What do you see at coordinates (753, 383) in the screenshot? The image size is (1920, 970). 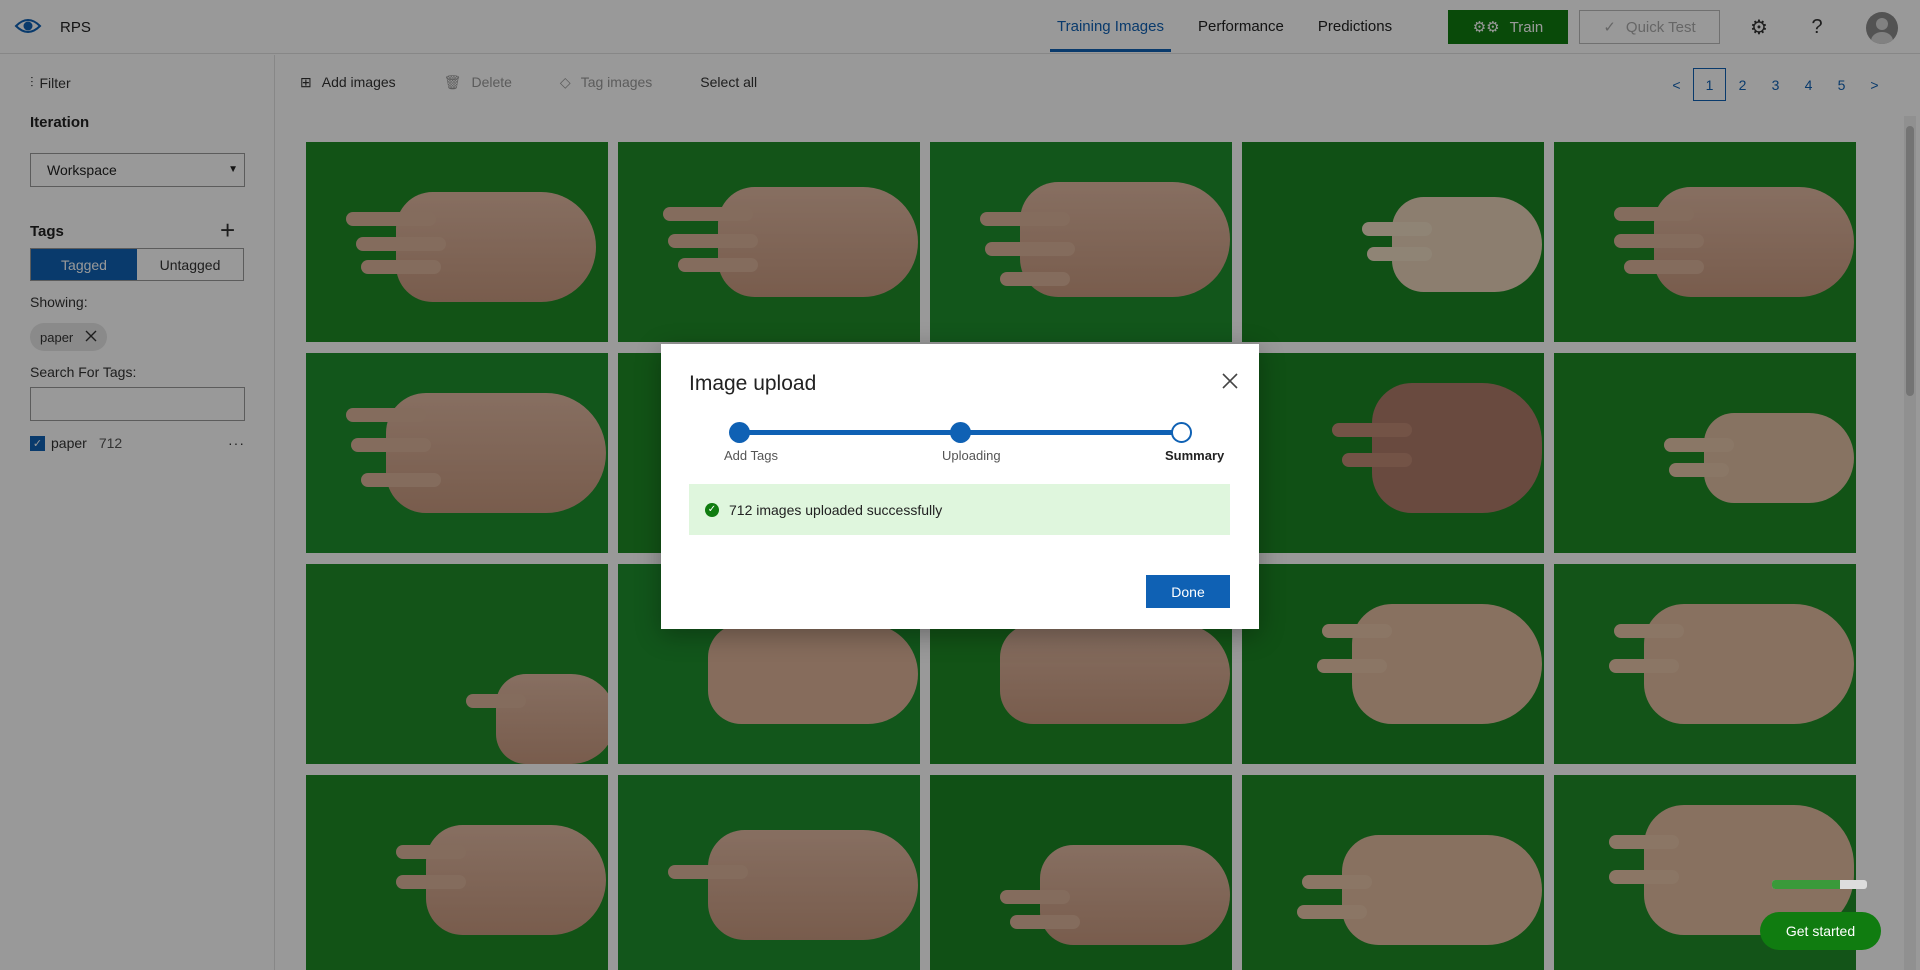 I see `dialog-title: Image upload` at bounding box center [753, 383].